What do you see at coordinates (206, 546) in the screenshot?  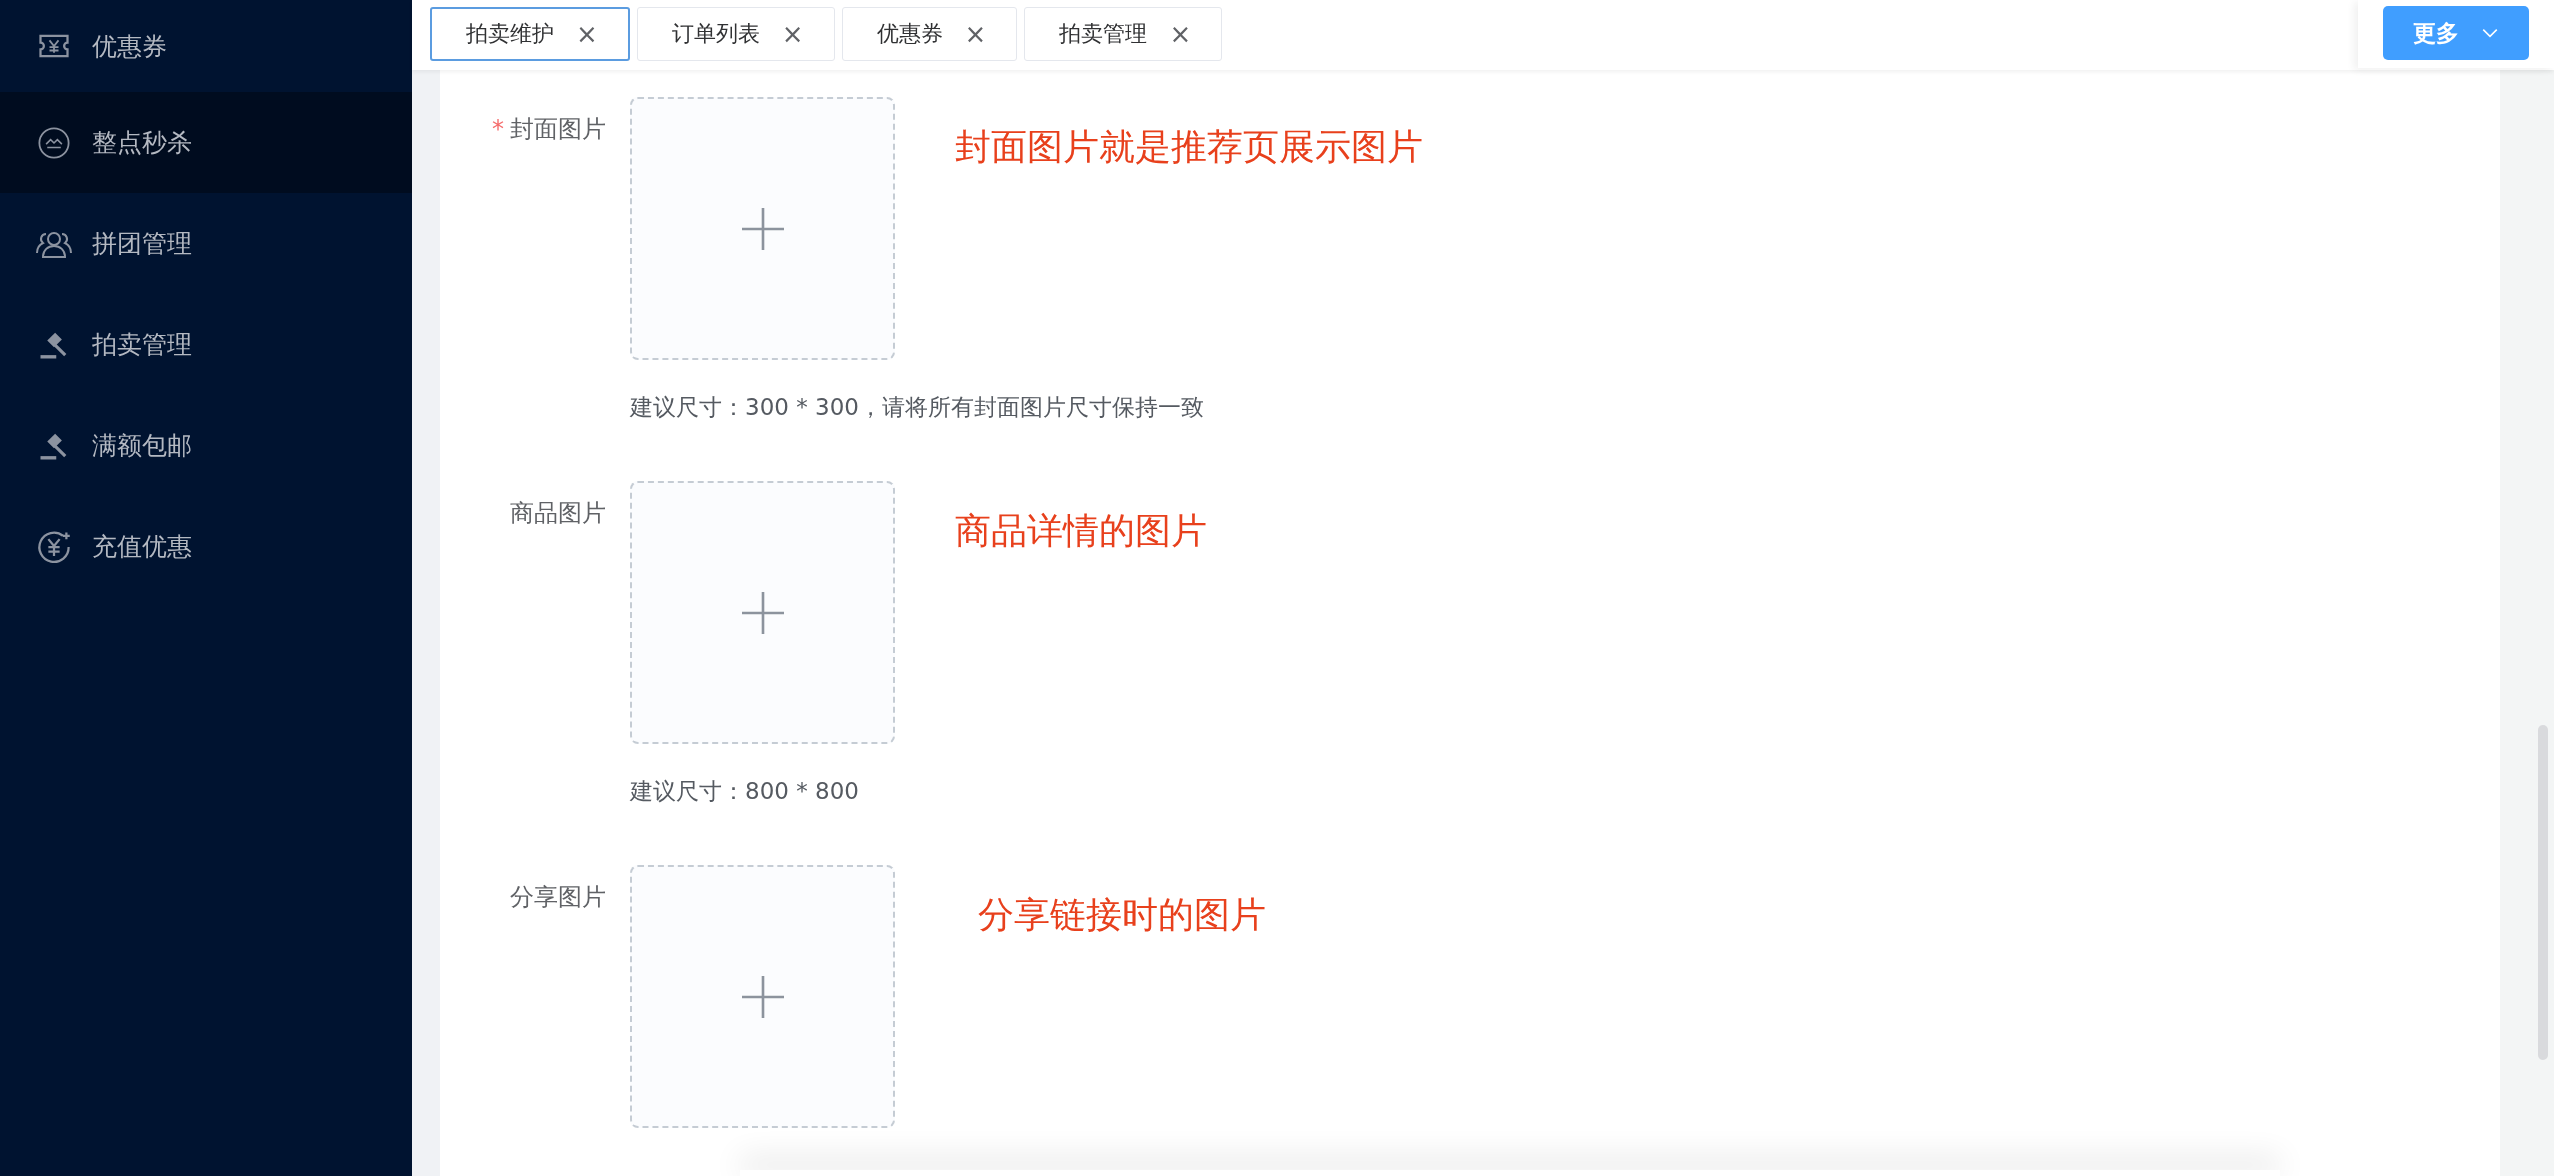 I see `sidebar-item: 充值优惠` at bounding box center [206, 546].